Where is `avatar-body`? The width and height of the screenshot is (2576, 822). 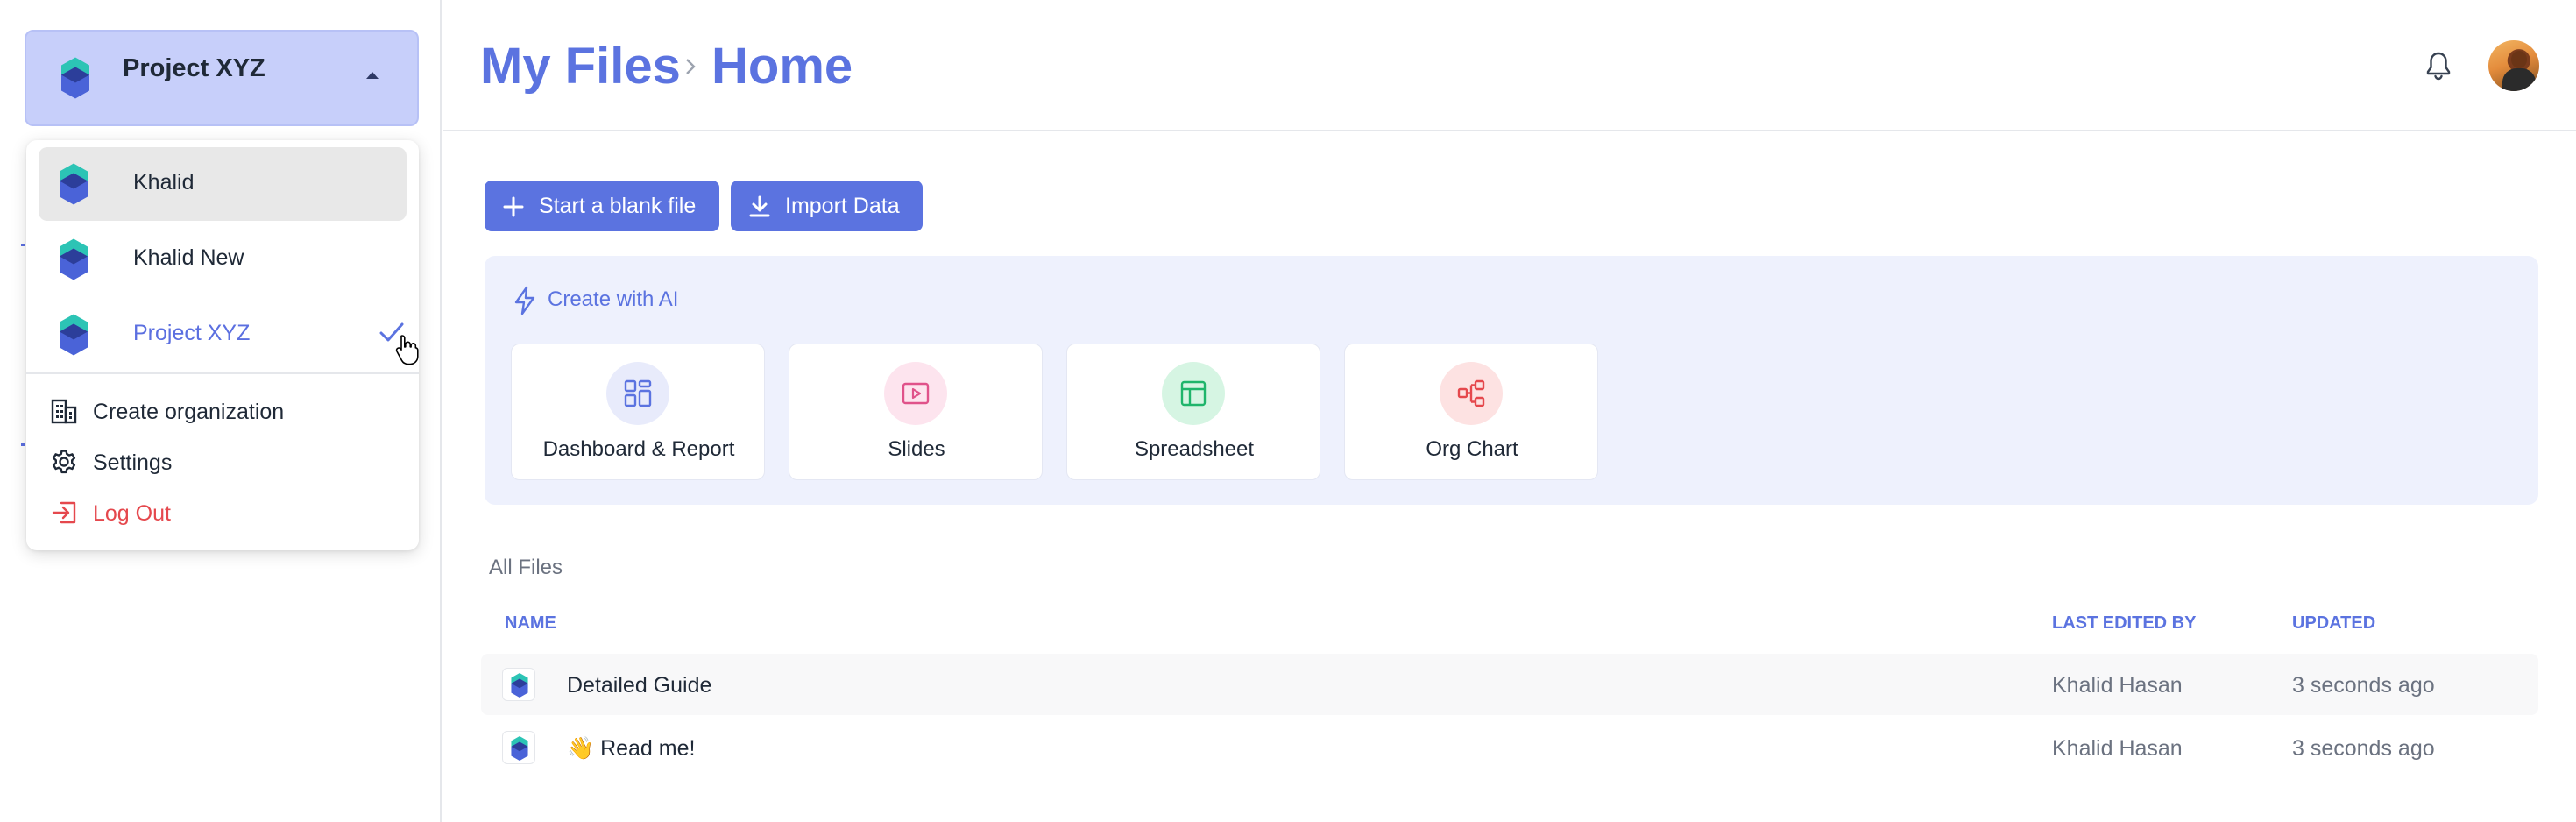 avatar-body is located at coordinates (2519, 79).